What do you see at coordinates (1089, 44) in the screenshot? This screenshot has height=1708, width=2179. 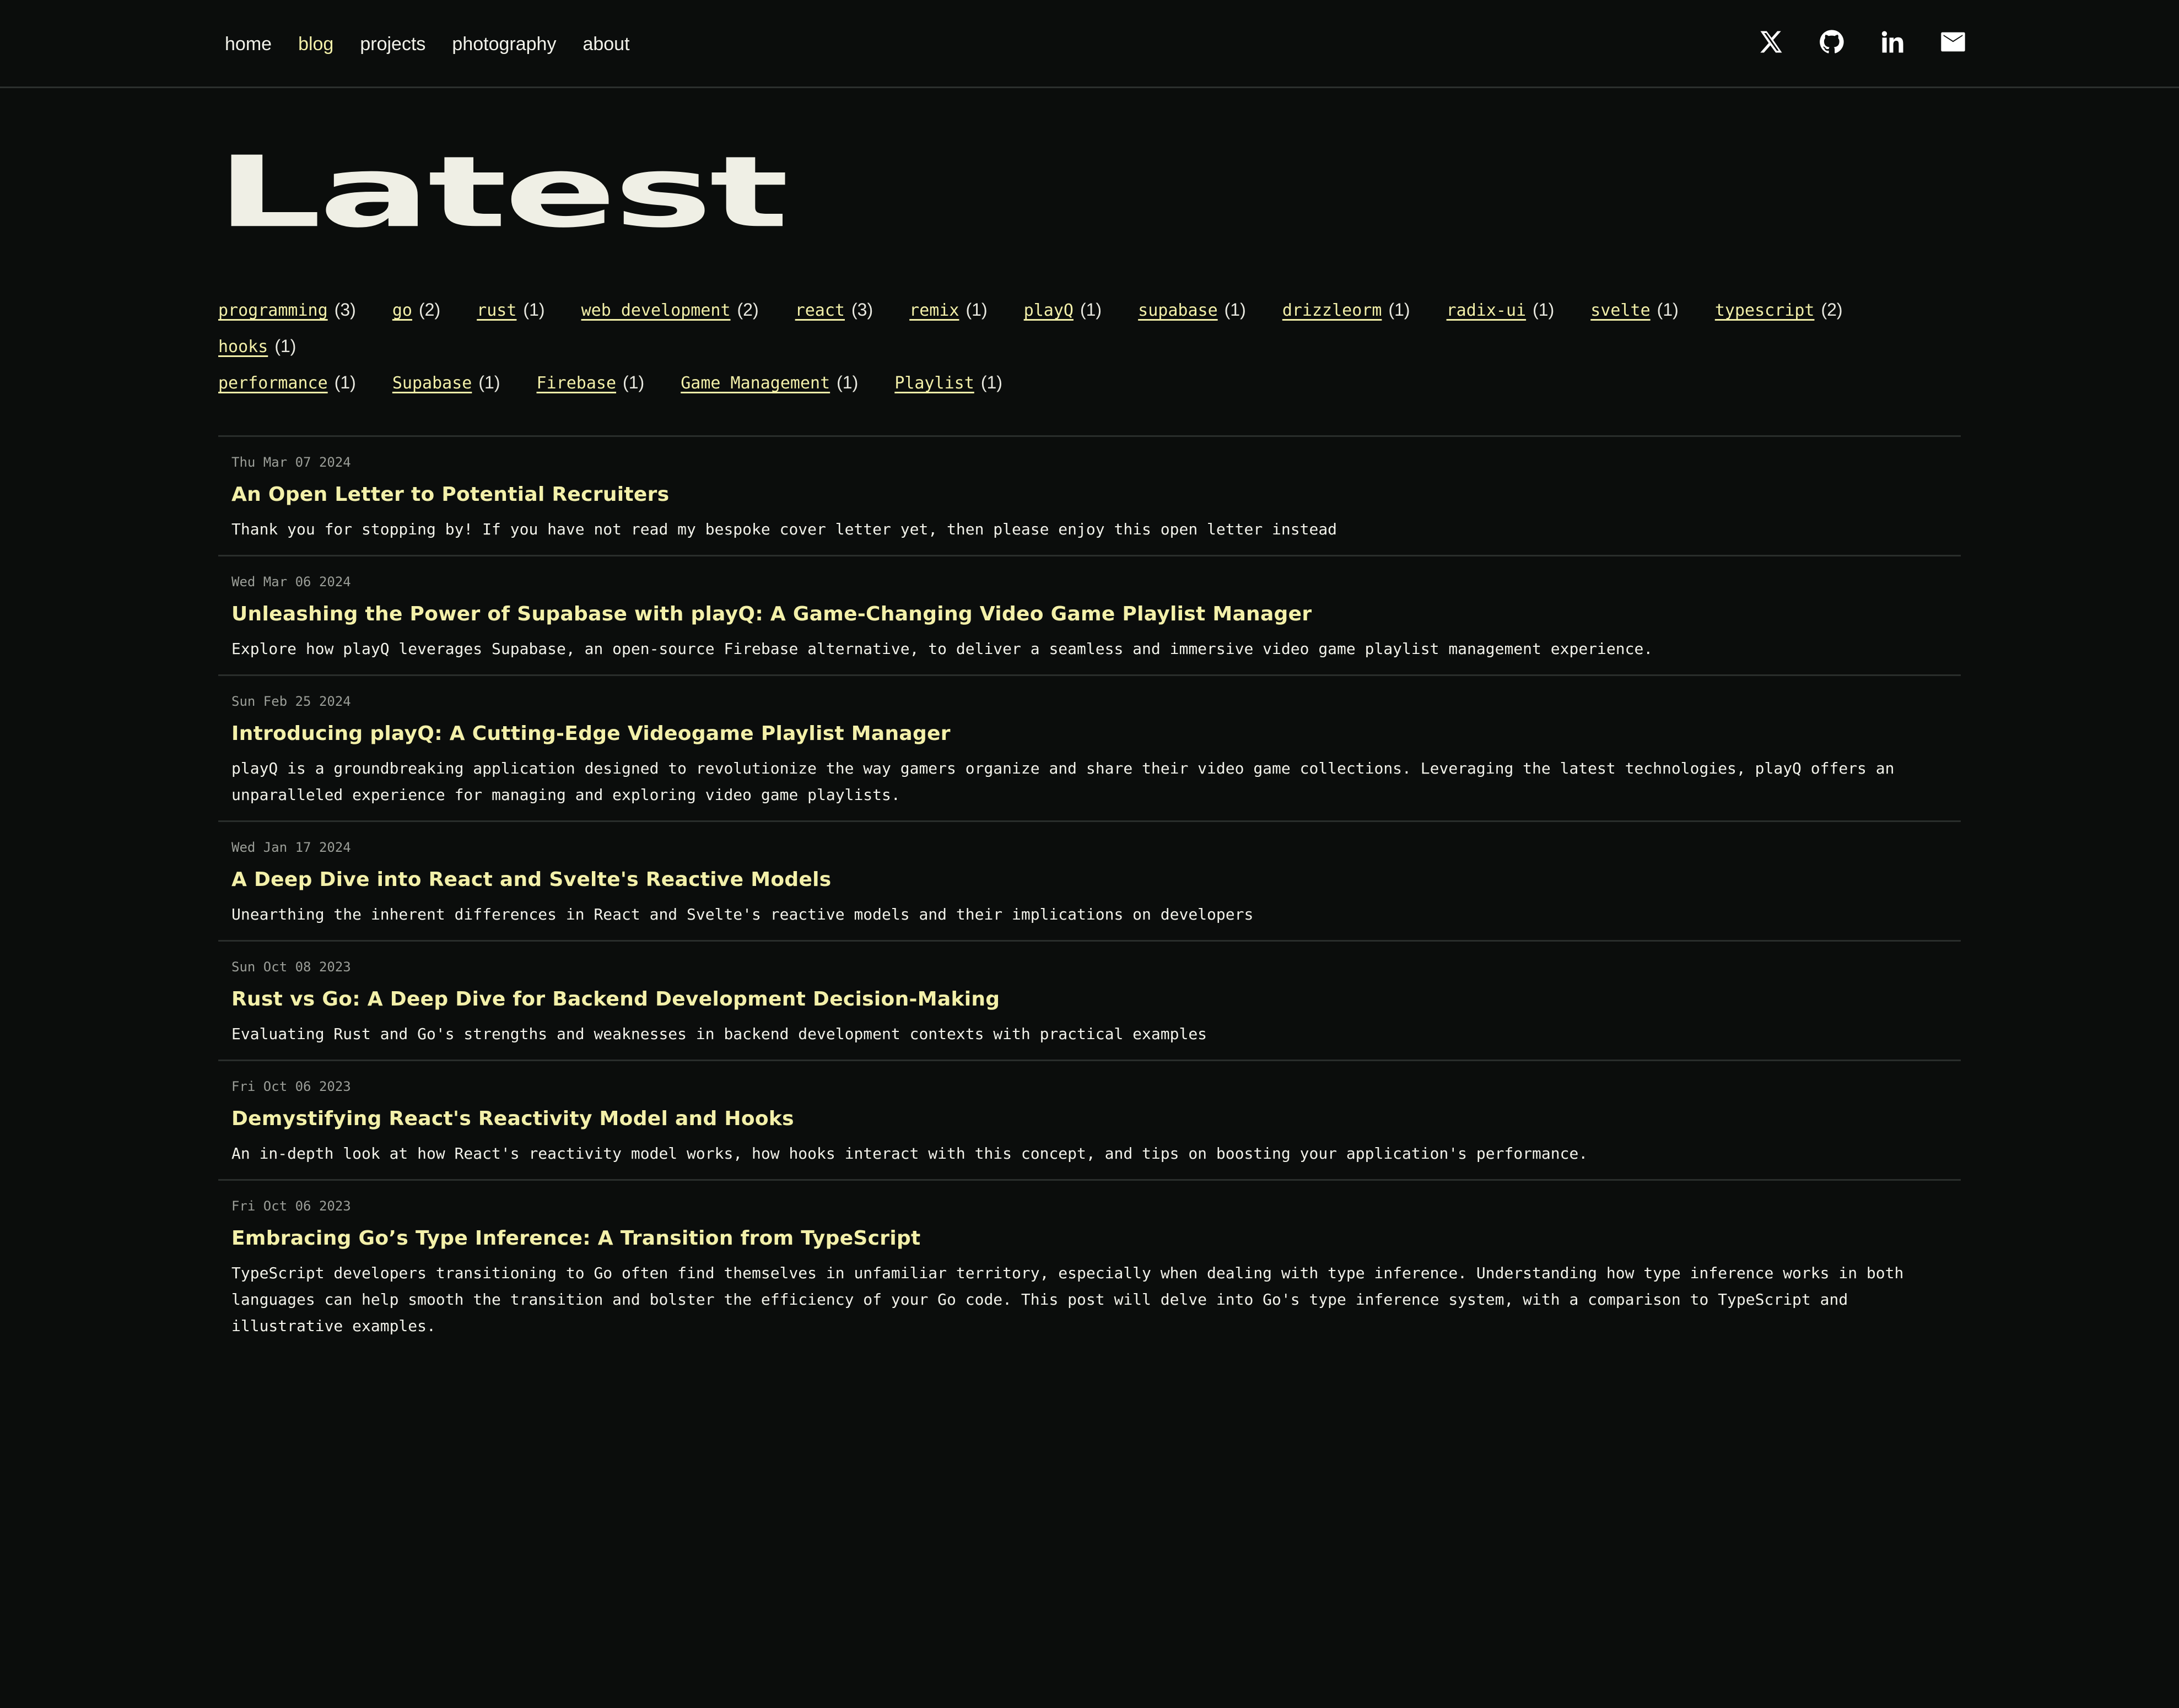 I see `top-nav: home blog projects photography about` at bounding box center [1089, 44].